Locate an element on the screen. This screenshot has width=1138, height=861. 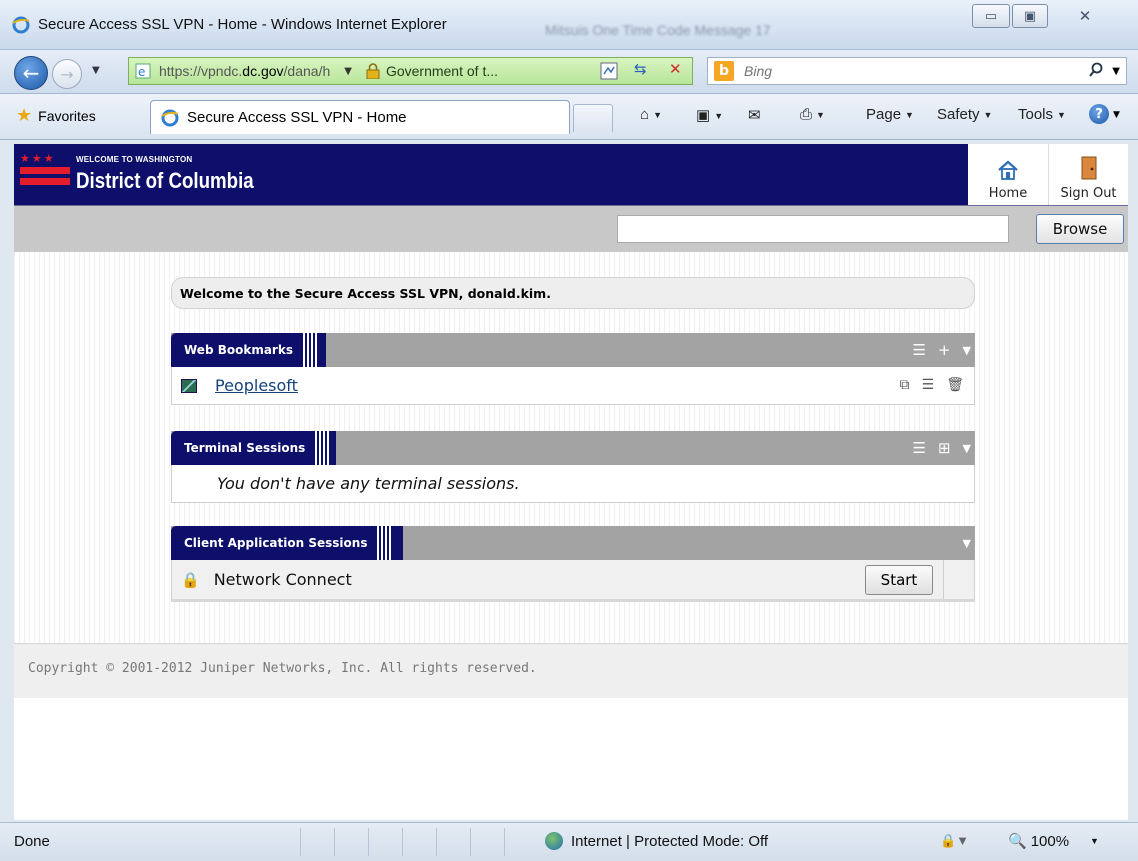
bookmark-actions: ⧉ ☰ 🗑 is located at coordinates (932, 385).